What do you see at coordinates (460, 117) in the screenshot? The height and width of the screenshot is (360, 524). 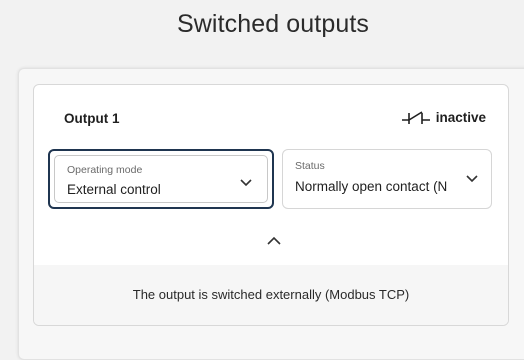 I see `state-label: inactive` at bounding box center [460, 117].